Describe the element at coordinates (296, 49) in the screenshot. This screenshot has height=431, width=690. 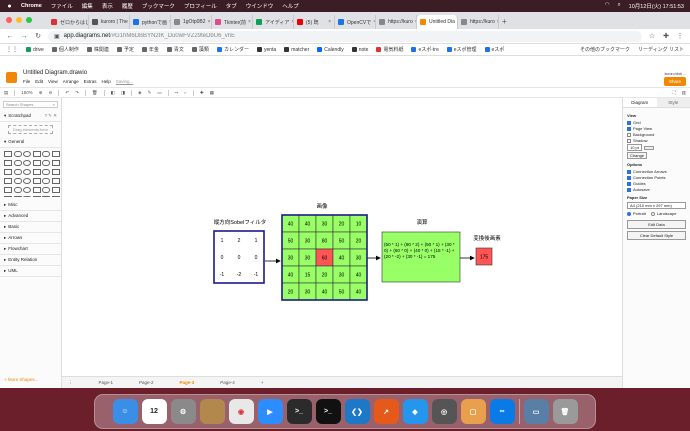
I see `bookmark-9: matcher` at that location.